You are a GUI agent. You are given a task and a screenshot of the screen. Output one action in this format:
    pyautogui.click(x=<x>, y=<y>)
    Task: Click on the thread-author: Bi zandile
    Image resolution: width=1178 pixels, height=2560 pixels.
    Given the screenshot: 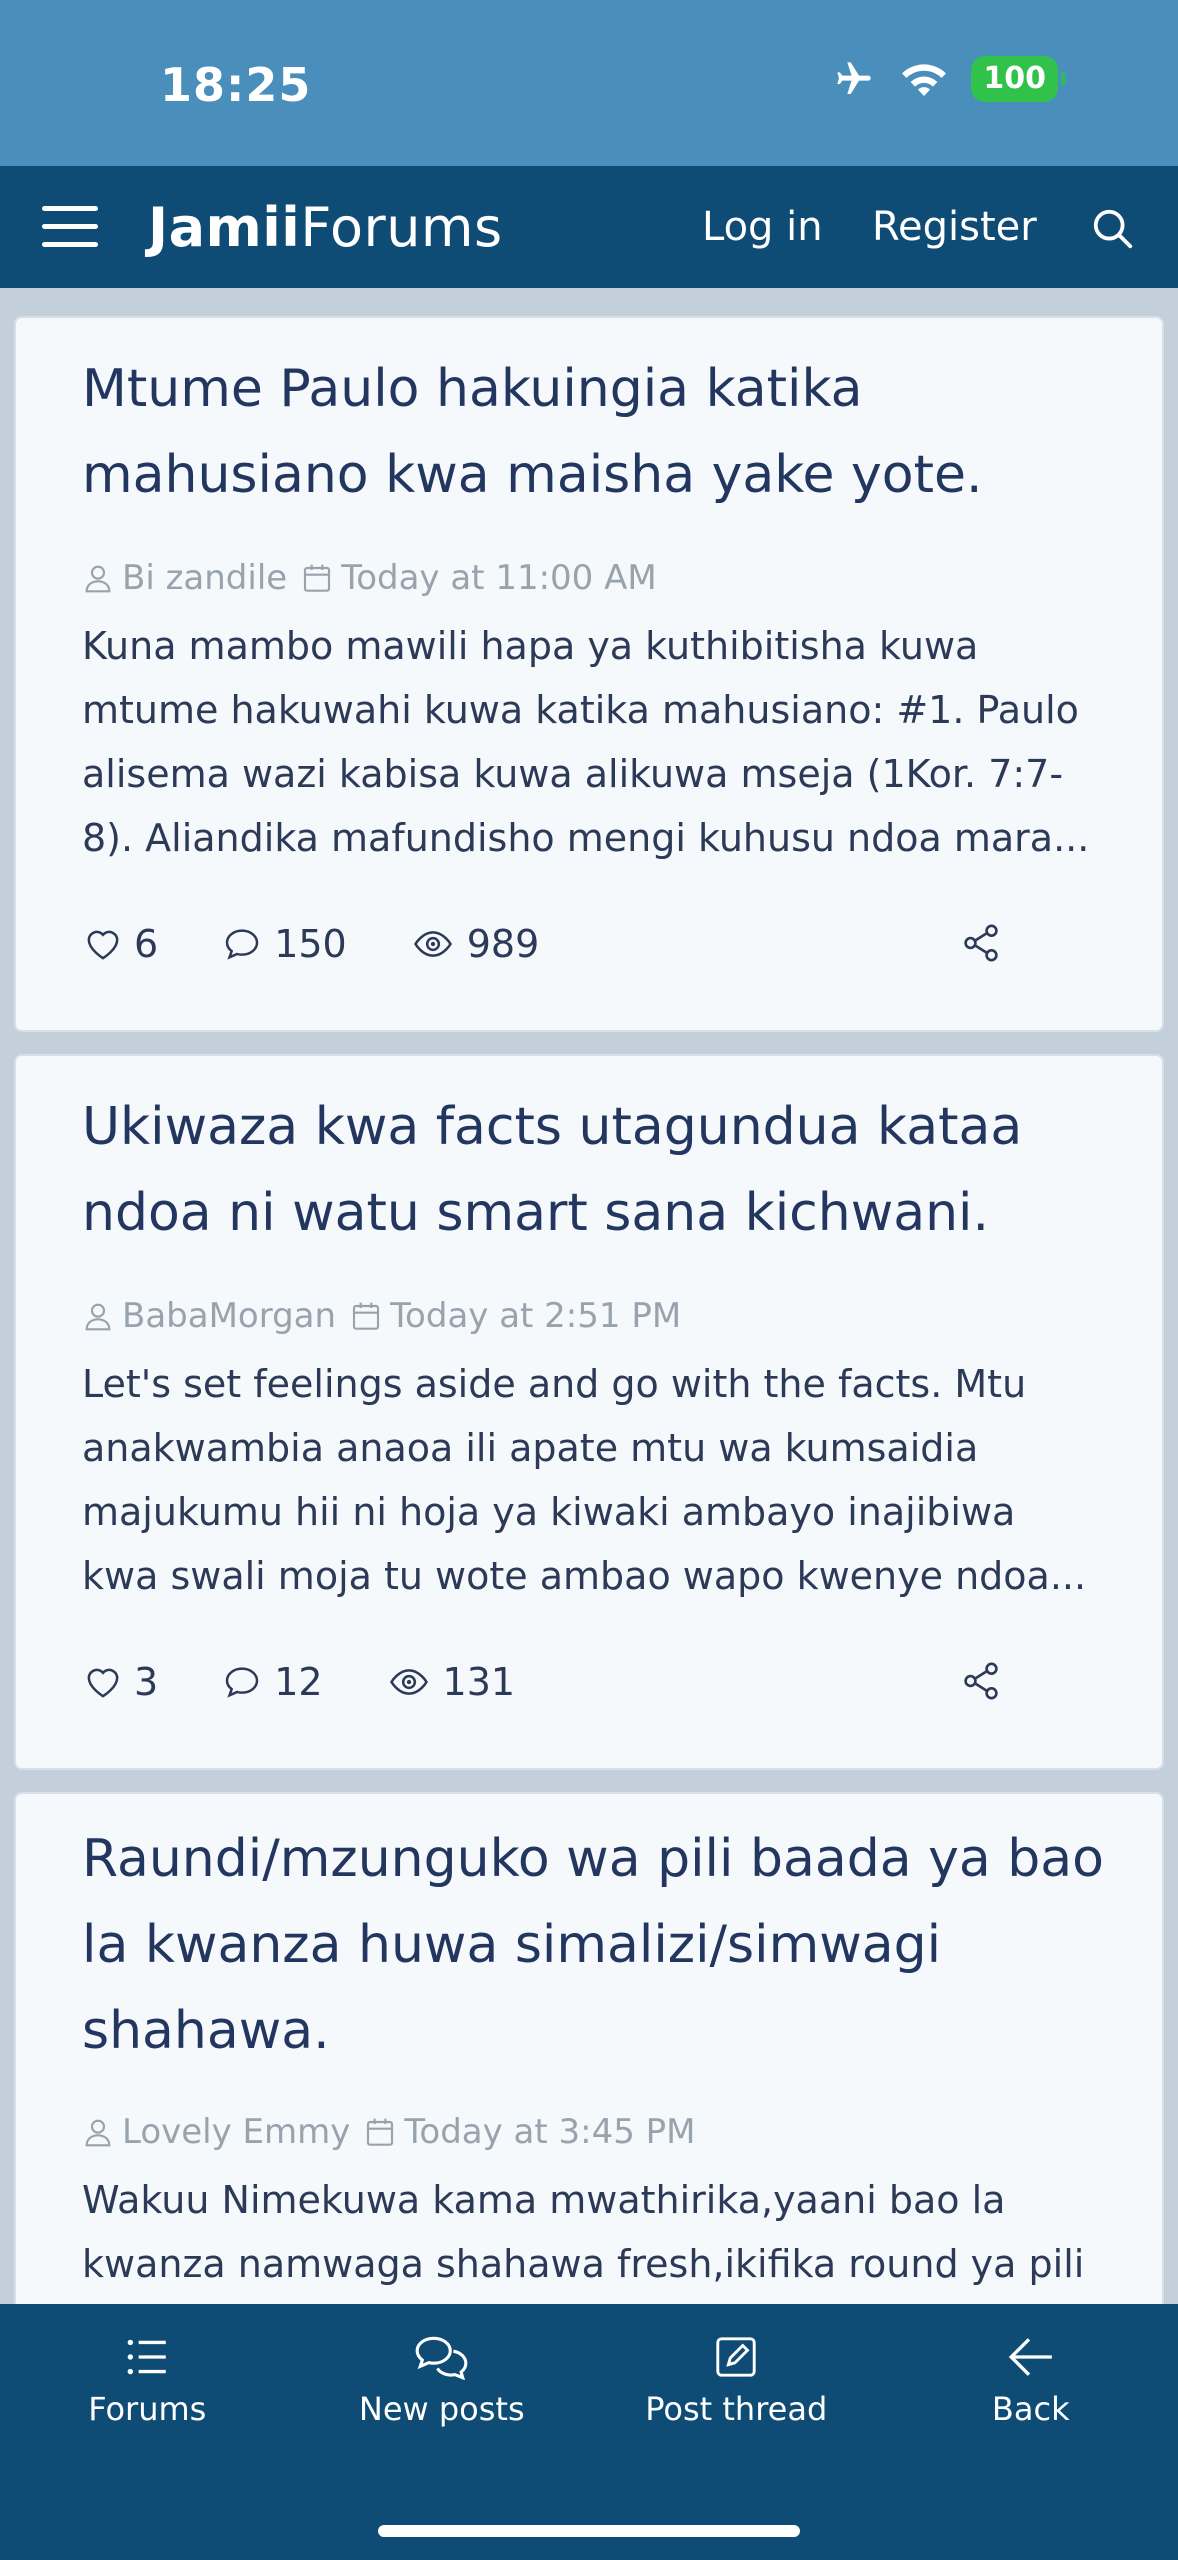 What is the action you would take?
    pyautogui.click(x=204, y=578)
    